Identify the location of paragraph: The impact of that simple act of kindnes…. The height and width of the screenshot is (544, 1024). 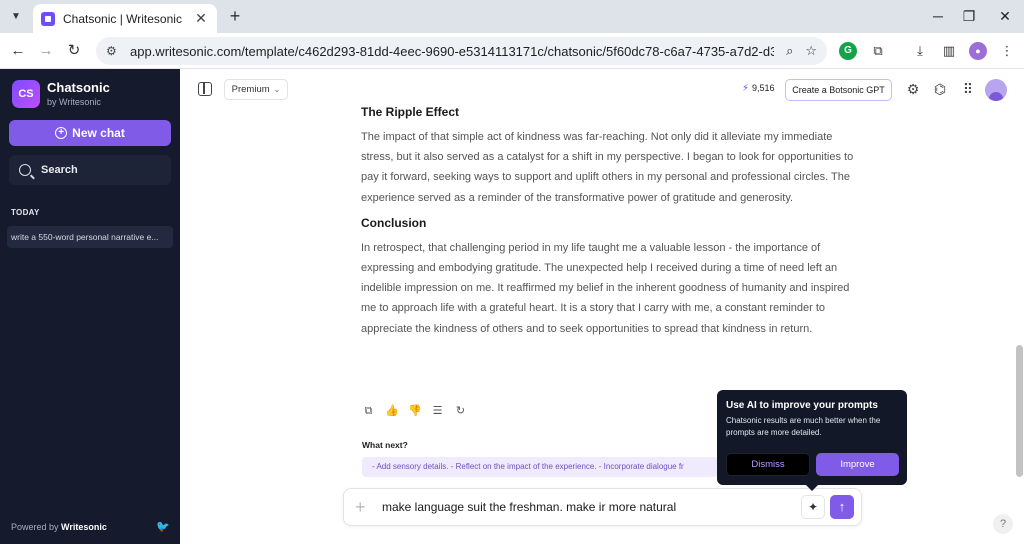
(607, 167).